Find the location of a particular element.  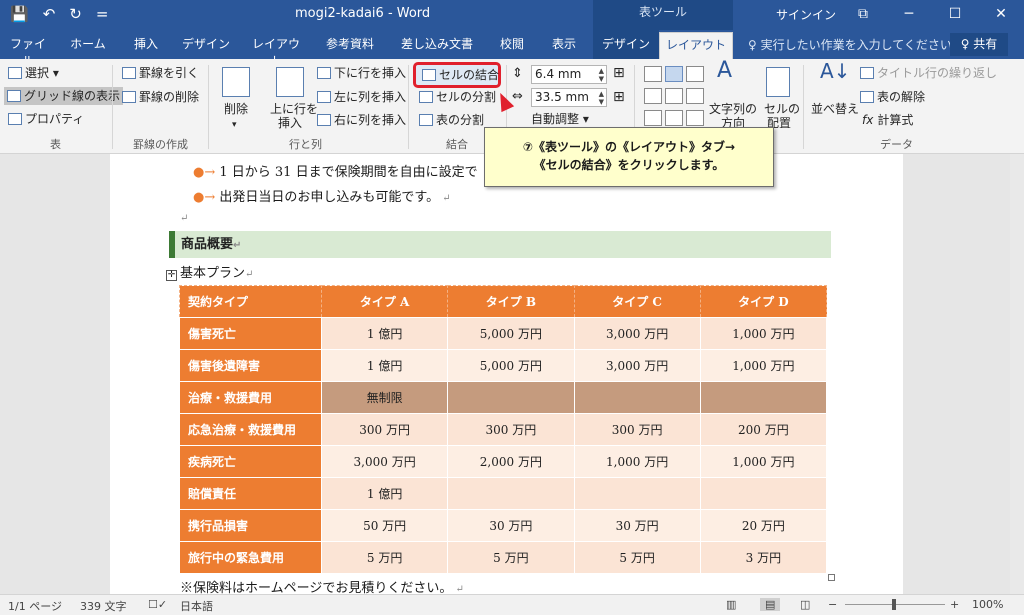

page-count: 1/1 ページ is located at coordinates (35, 606).